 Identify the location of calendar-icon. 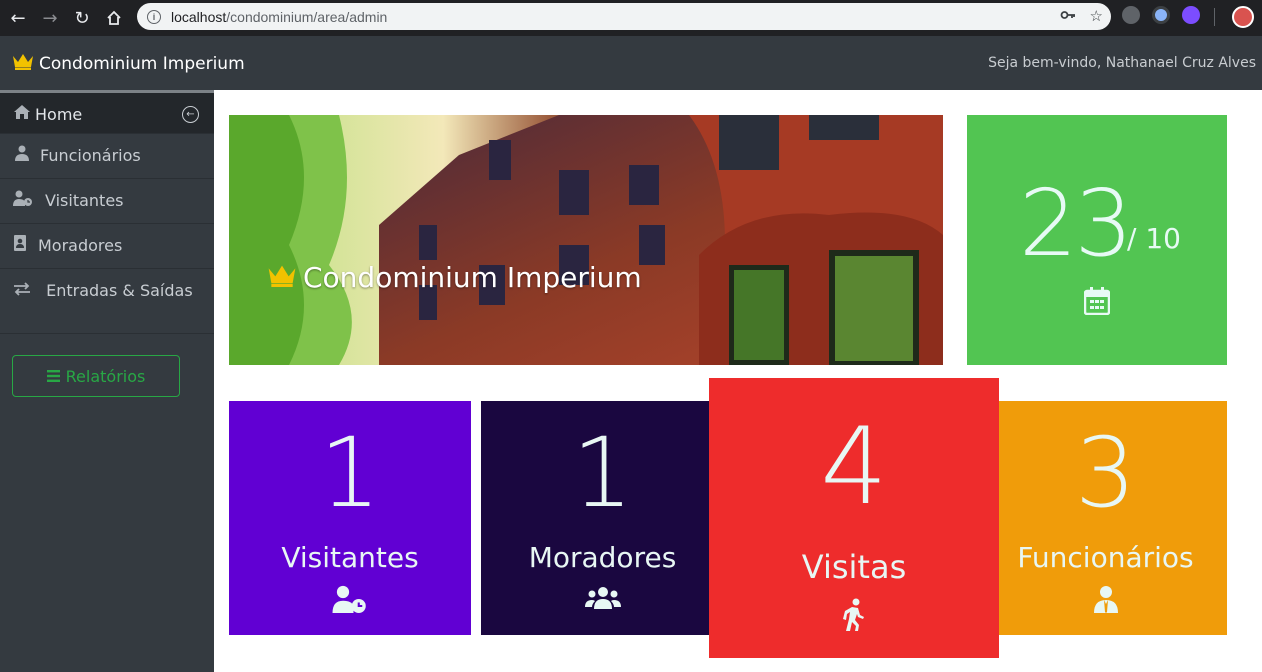
(1097, 303).